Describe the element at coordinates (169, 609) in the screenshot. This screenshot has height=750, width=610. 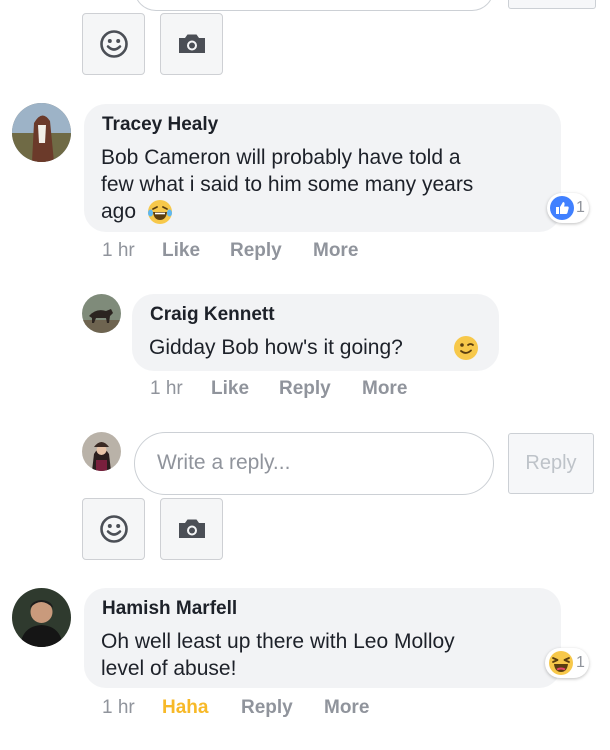
I see `comment-author: Hamish Marfell` at that location.